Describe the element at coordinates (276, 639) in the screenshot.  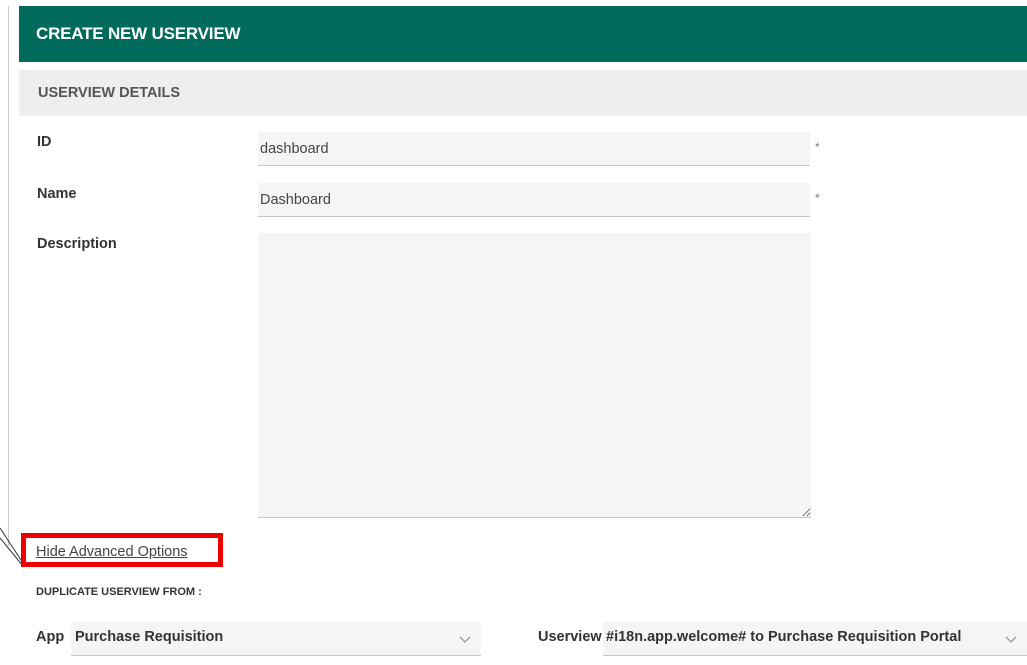
I see `app-select: Purchase Requisition` at that location.